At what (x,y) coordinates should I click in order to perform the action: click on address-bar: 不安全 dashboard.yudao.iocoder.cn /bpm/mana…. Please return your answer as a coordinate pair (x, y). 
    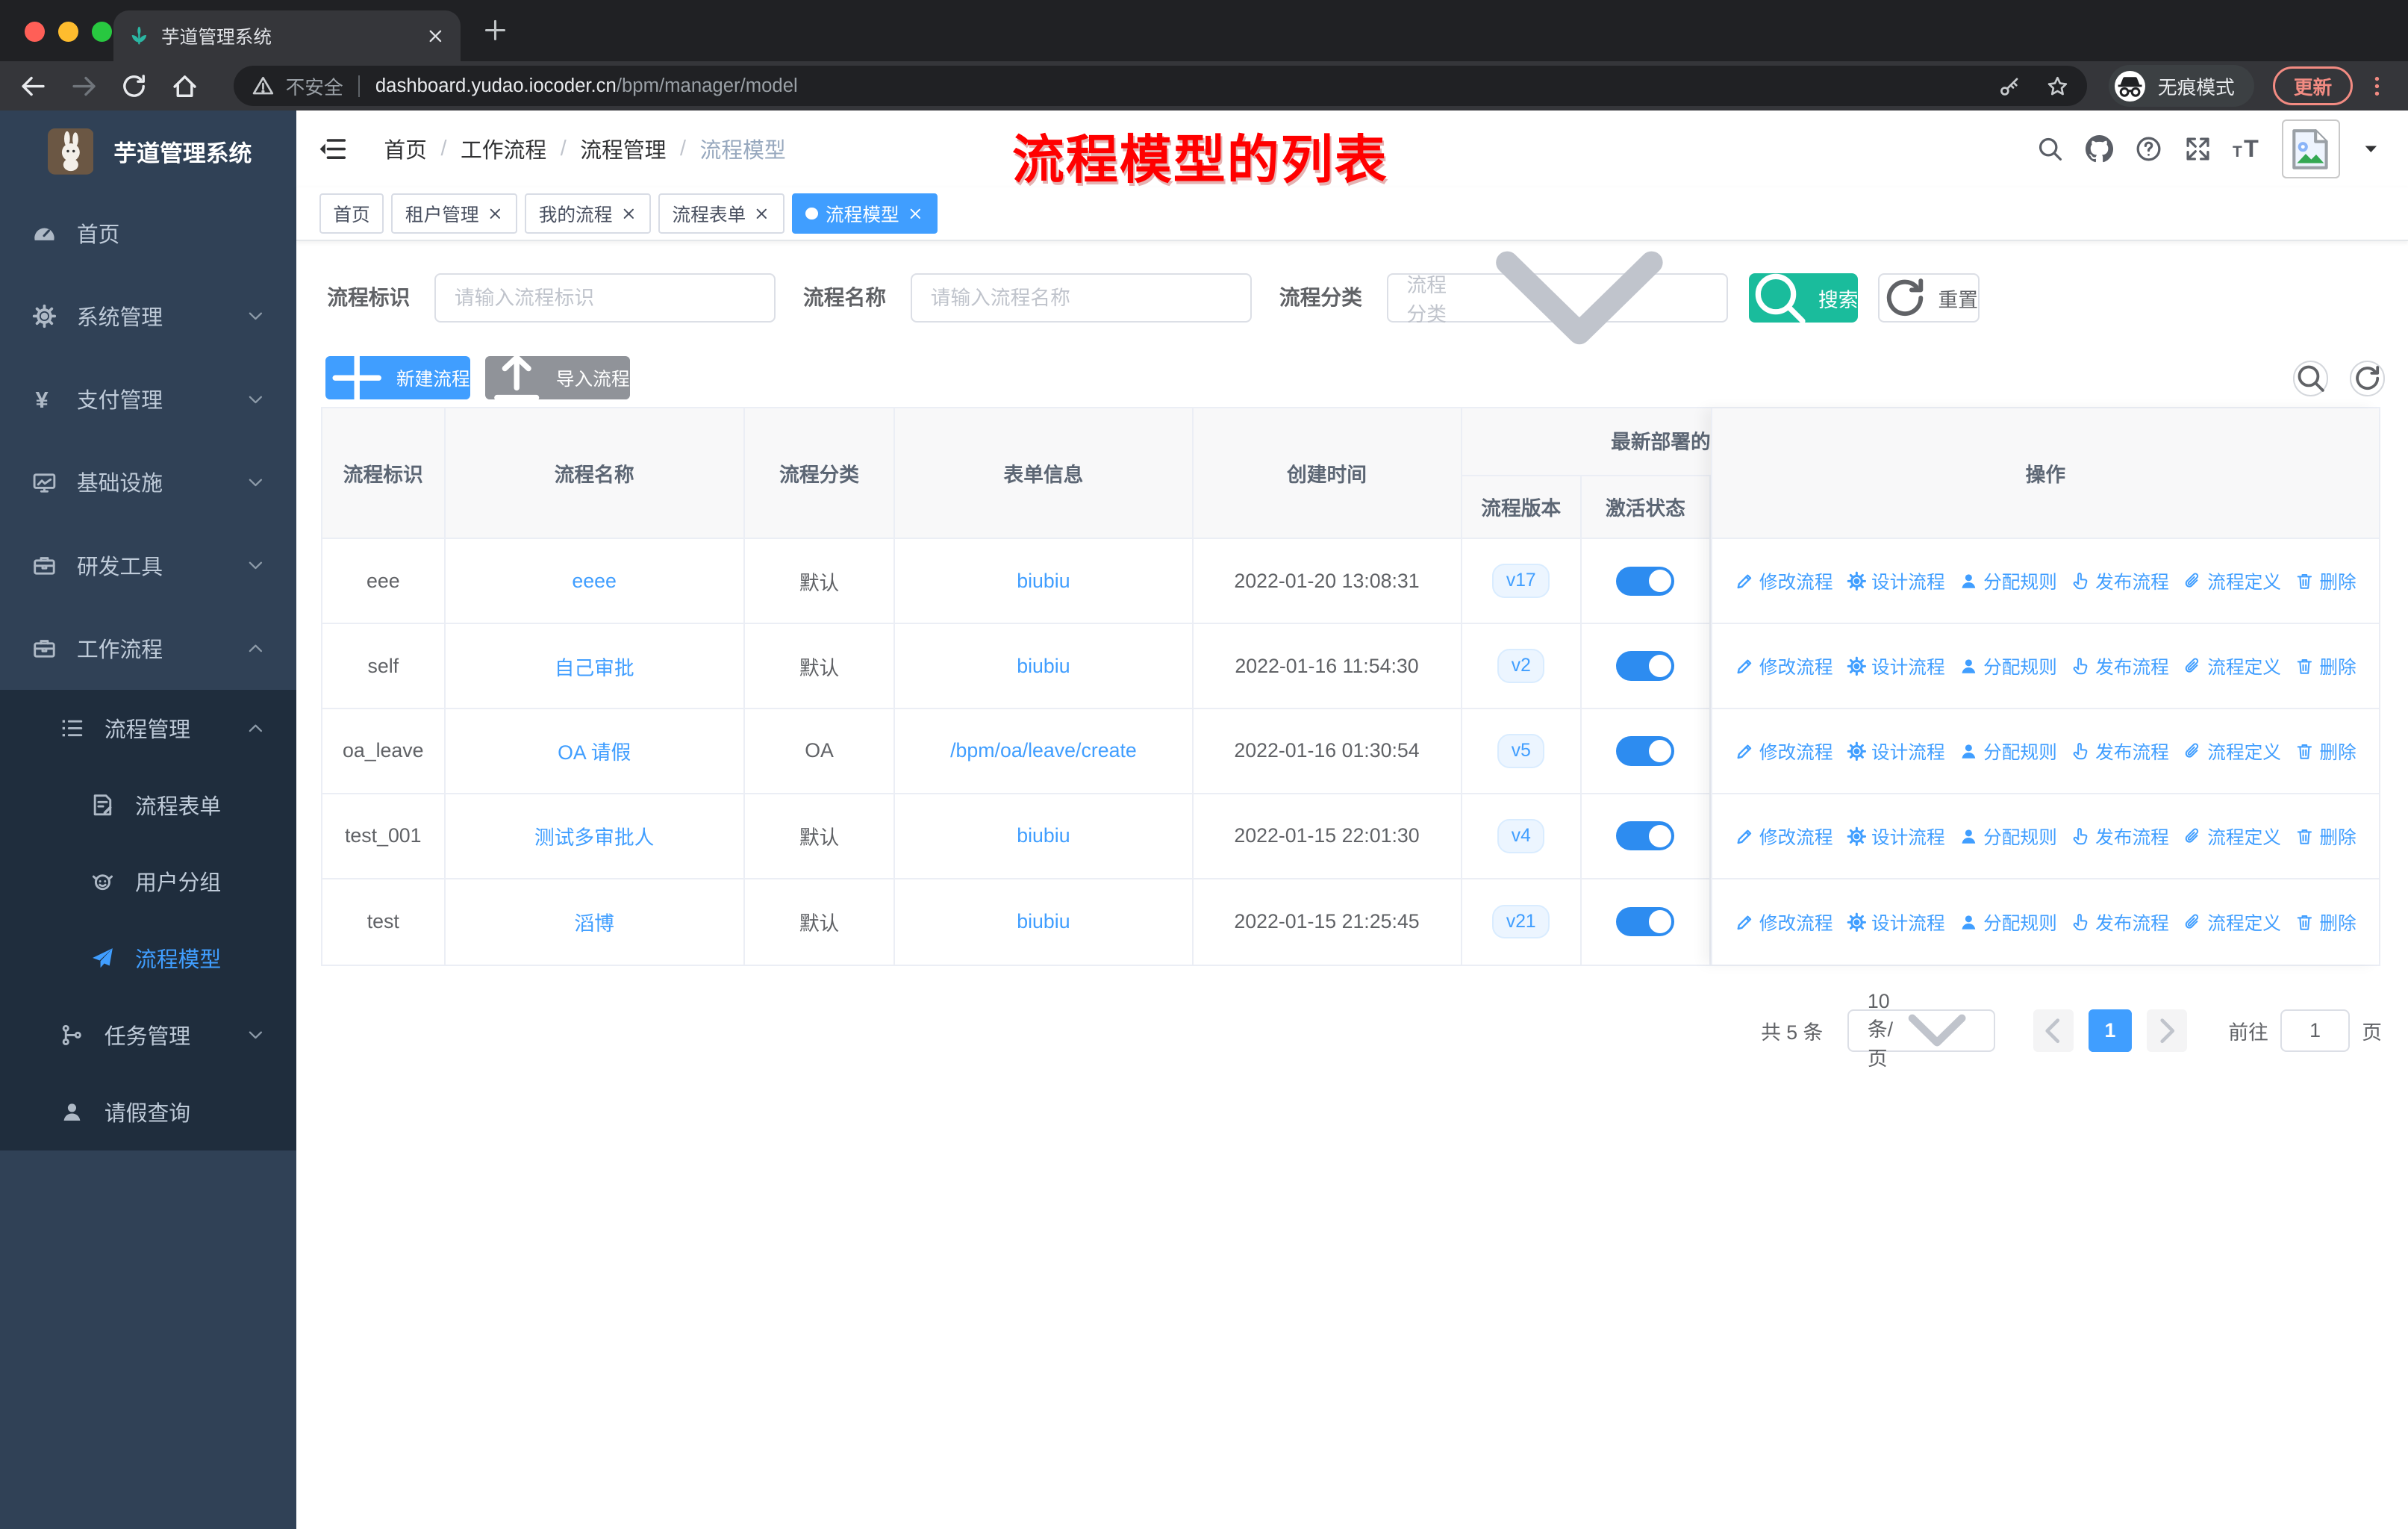
    Looking at the image, I should click on (1160, 86).